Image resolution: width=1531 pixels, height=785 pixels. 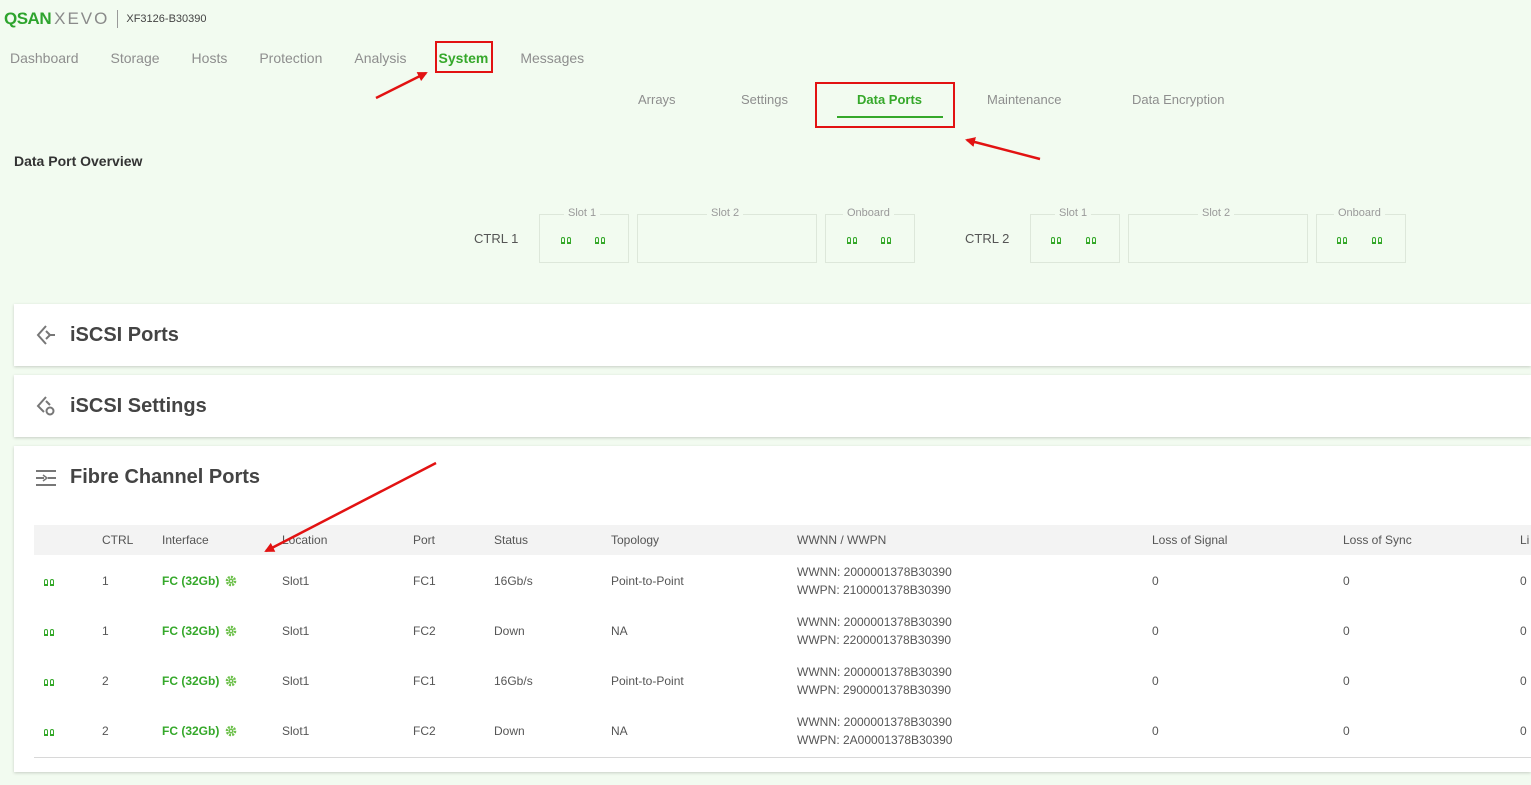 I want to click on col-port: Port, so click(x=424, y=540).